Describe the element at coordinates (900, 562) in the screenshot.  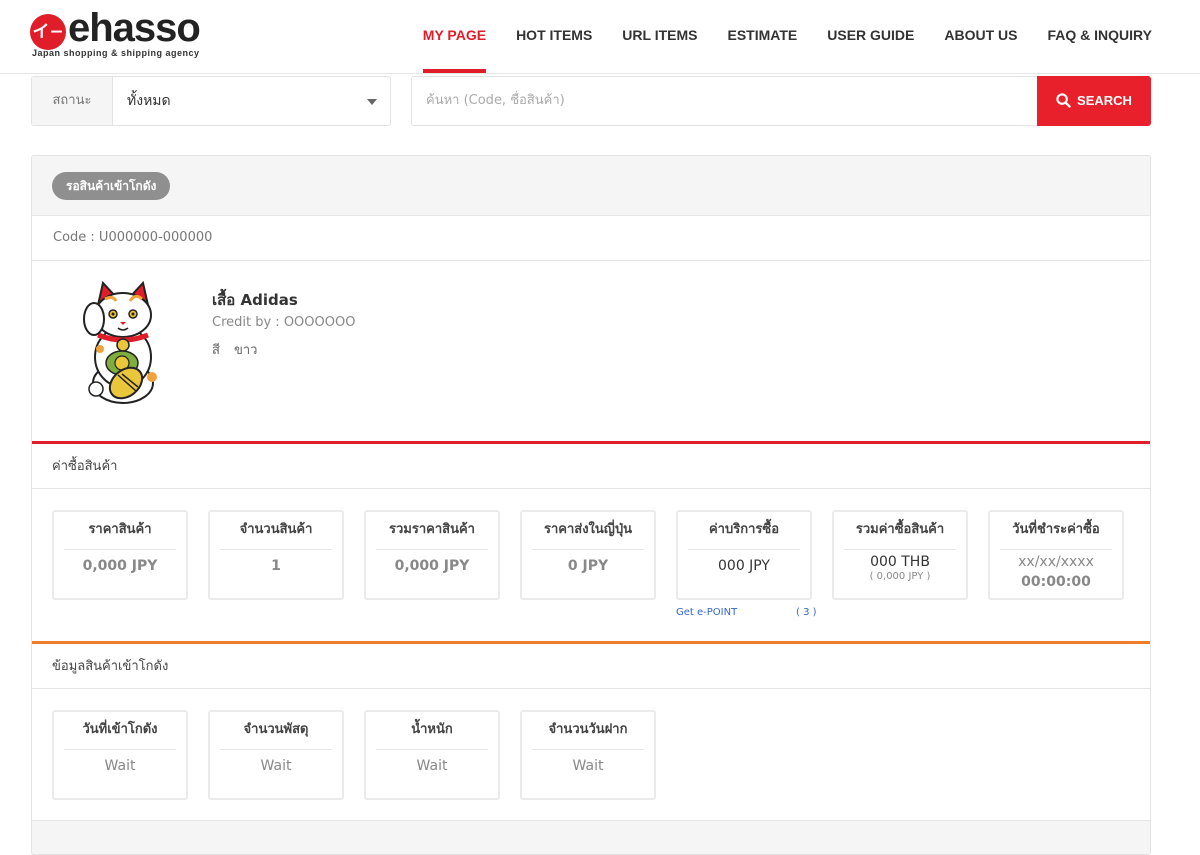
I see `purchase-total-value: 000 THB` at that location.